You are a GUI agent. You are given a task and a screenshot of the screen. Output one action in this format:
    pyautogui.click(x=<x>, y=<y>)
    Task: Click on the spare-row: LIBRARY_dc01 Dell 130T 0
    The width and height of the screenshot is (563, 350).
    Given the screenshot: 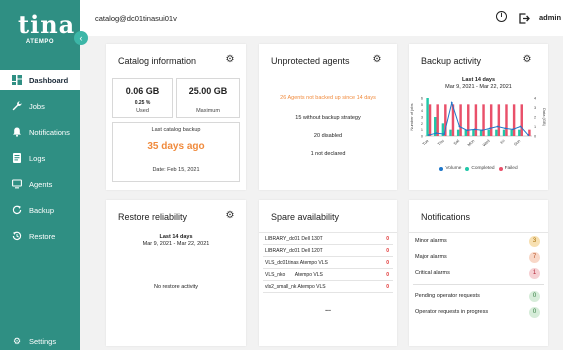 What is the action you would take?
    pyautogui.click(x=328, y=239)
    